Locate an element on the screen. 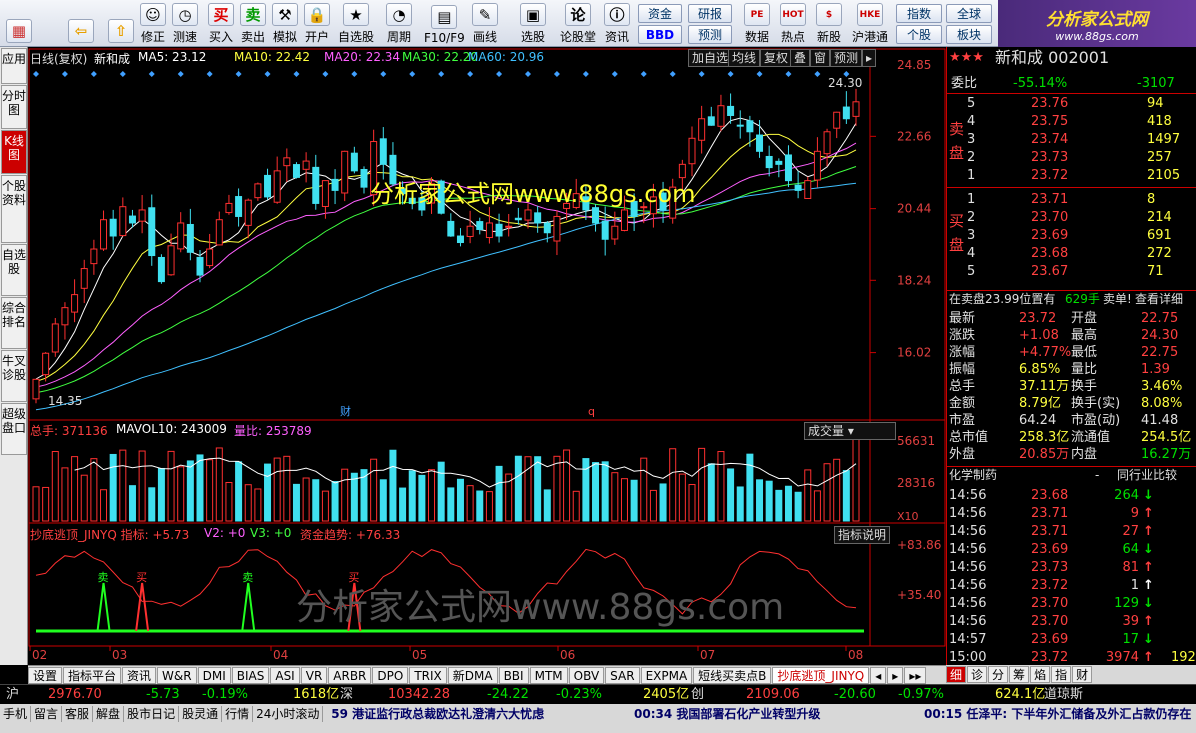  f10-button: ▤ F10/F9 is located at coordinates (444, 24).